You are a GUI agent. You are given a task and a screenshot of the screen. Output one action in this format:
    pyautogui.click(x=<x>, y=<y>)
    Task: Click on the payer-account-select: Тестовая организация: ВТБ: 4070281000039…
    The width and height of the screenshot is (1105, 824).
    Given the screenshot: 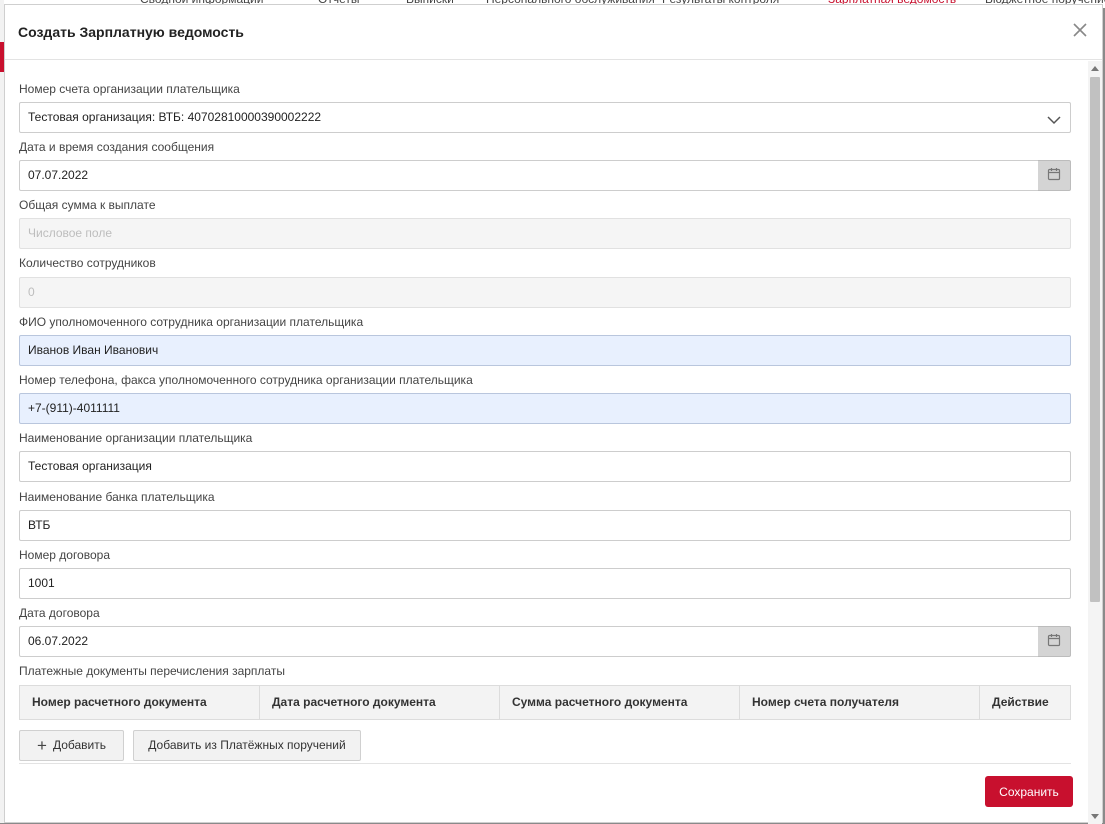 What is the action you would take?
    pyautogui.click(x=545, y=117)
    